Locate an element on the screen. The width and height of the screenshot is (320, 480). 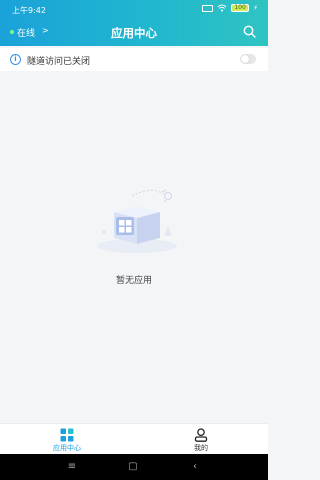
tab-label-me: 我的 is located at coordinates (201, 448).